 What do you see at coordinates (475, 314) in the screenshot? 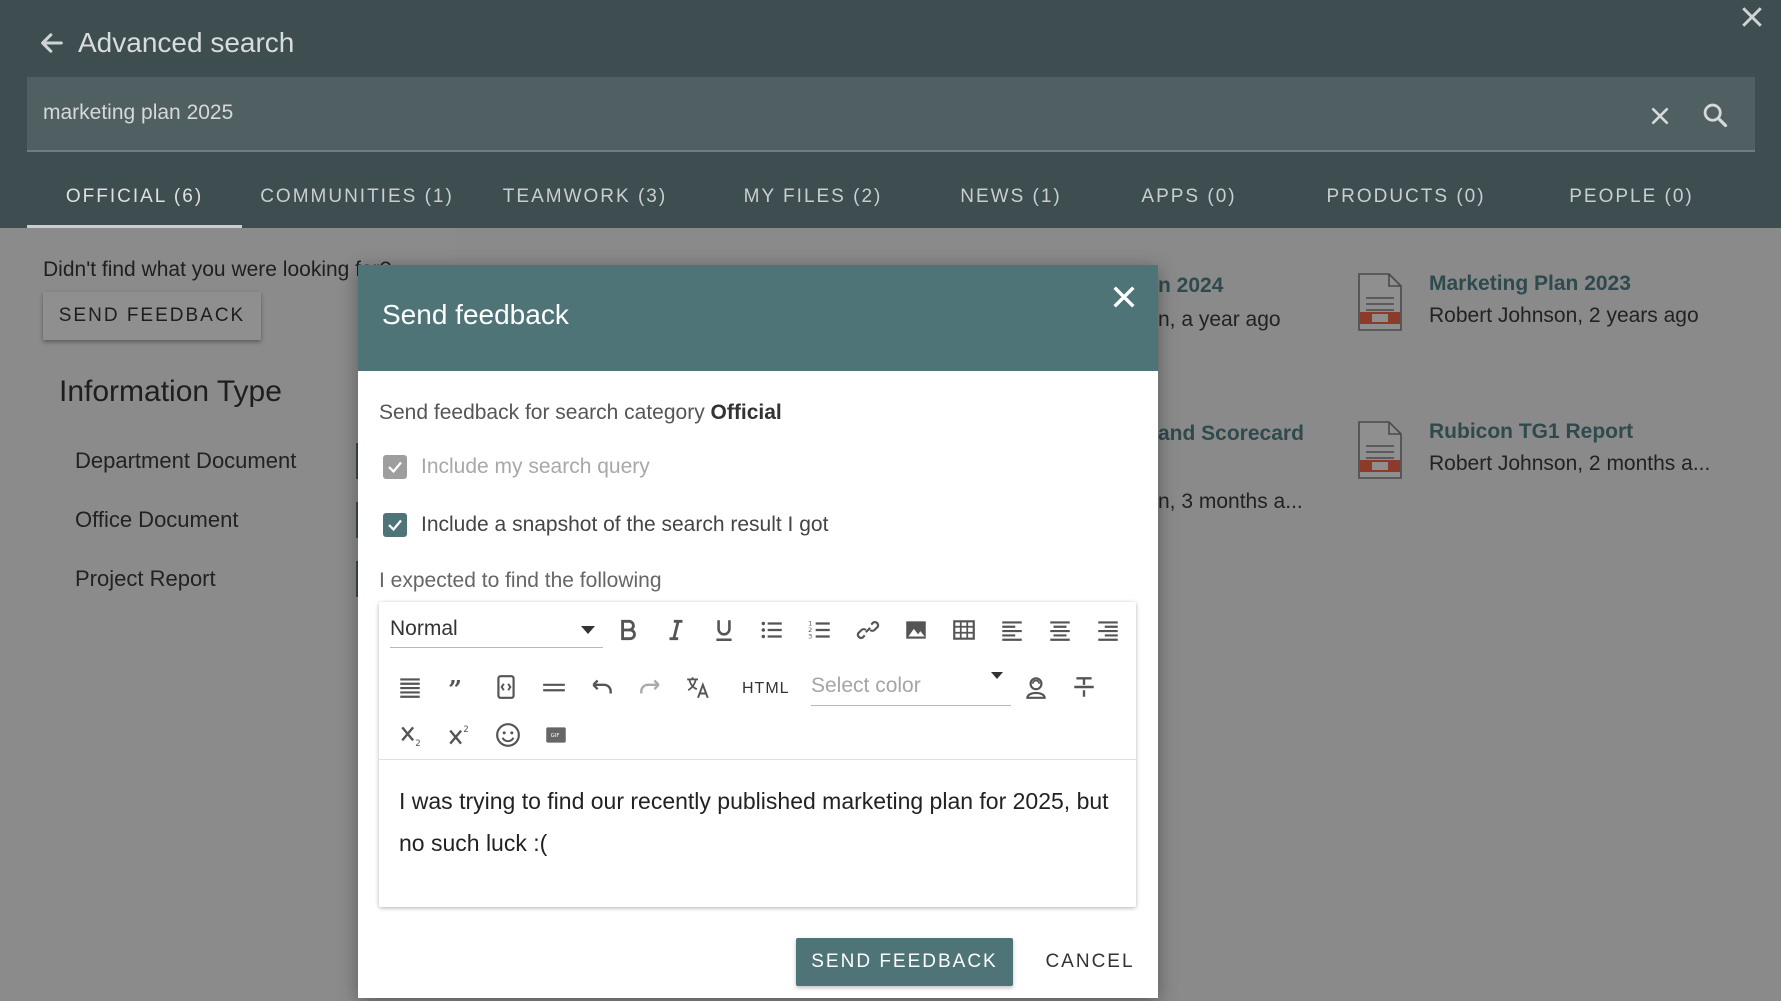
I see `dialog-title: Send feedback` at bounding box center [475, 314].